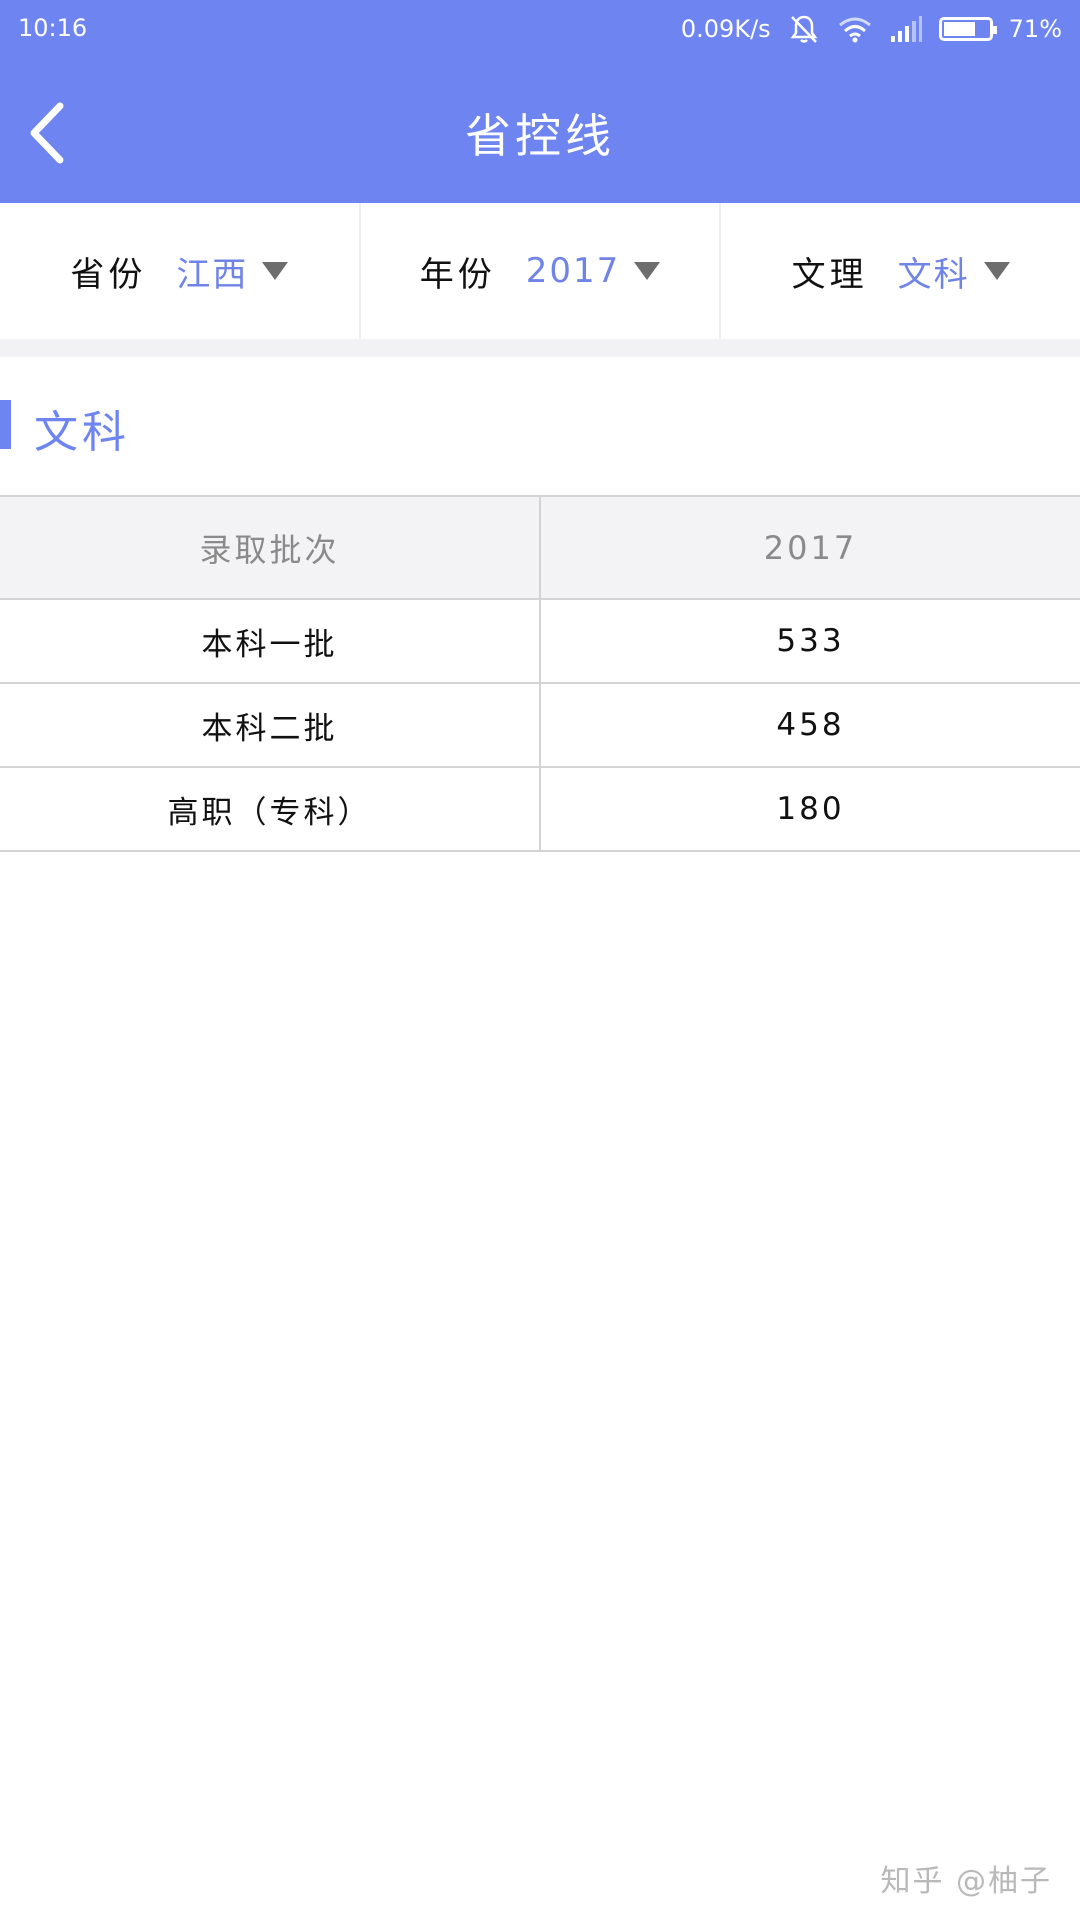 This screenshot has width=1080, height=1920. I want to click on watermark: 知乎 @柚子, so click(966, 1881).